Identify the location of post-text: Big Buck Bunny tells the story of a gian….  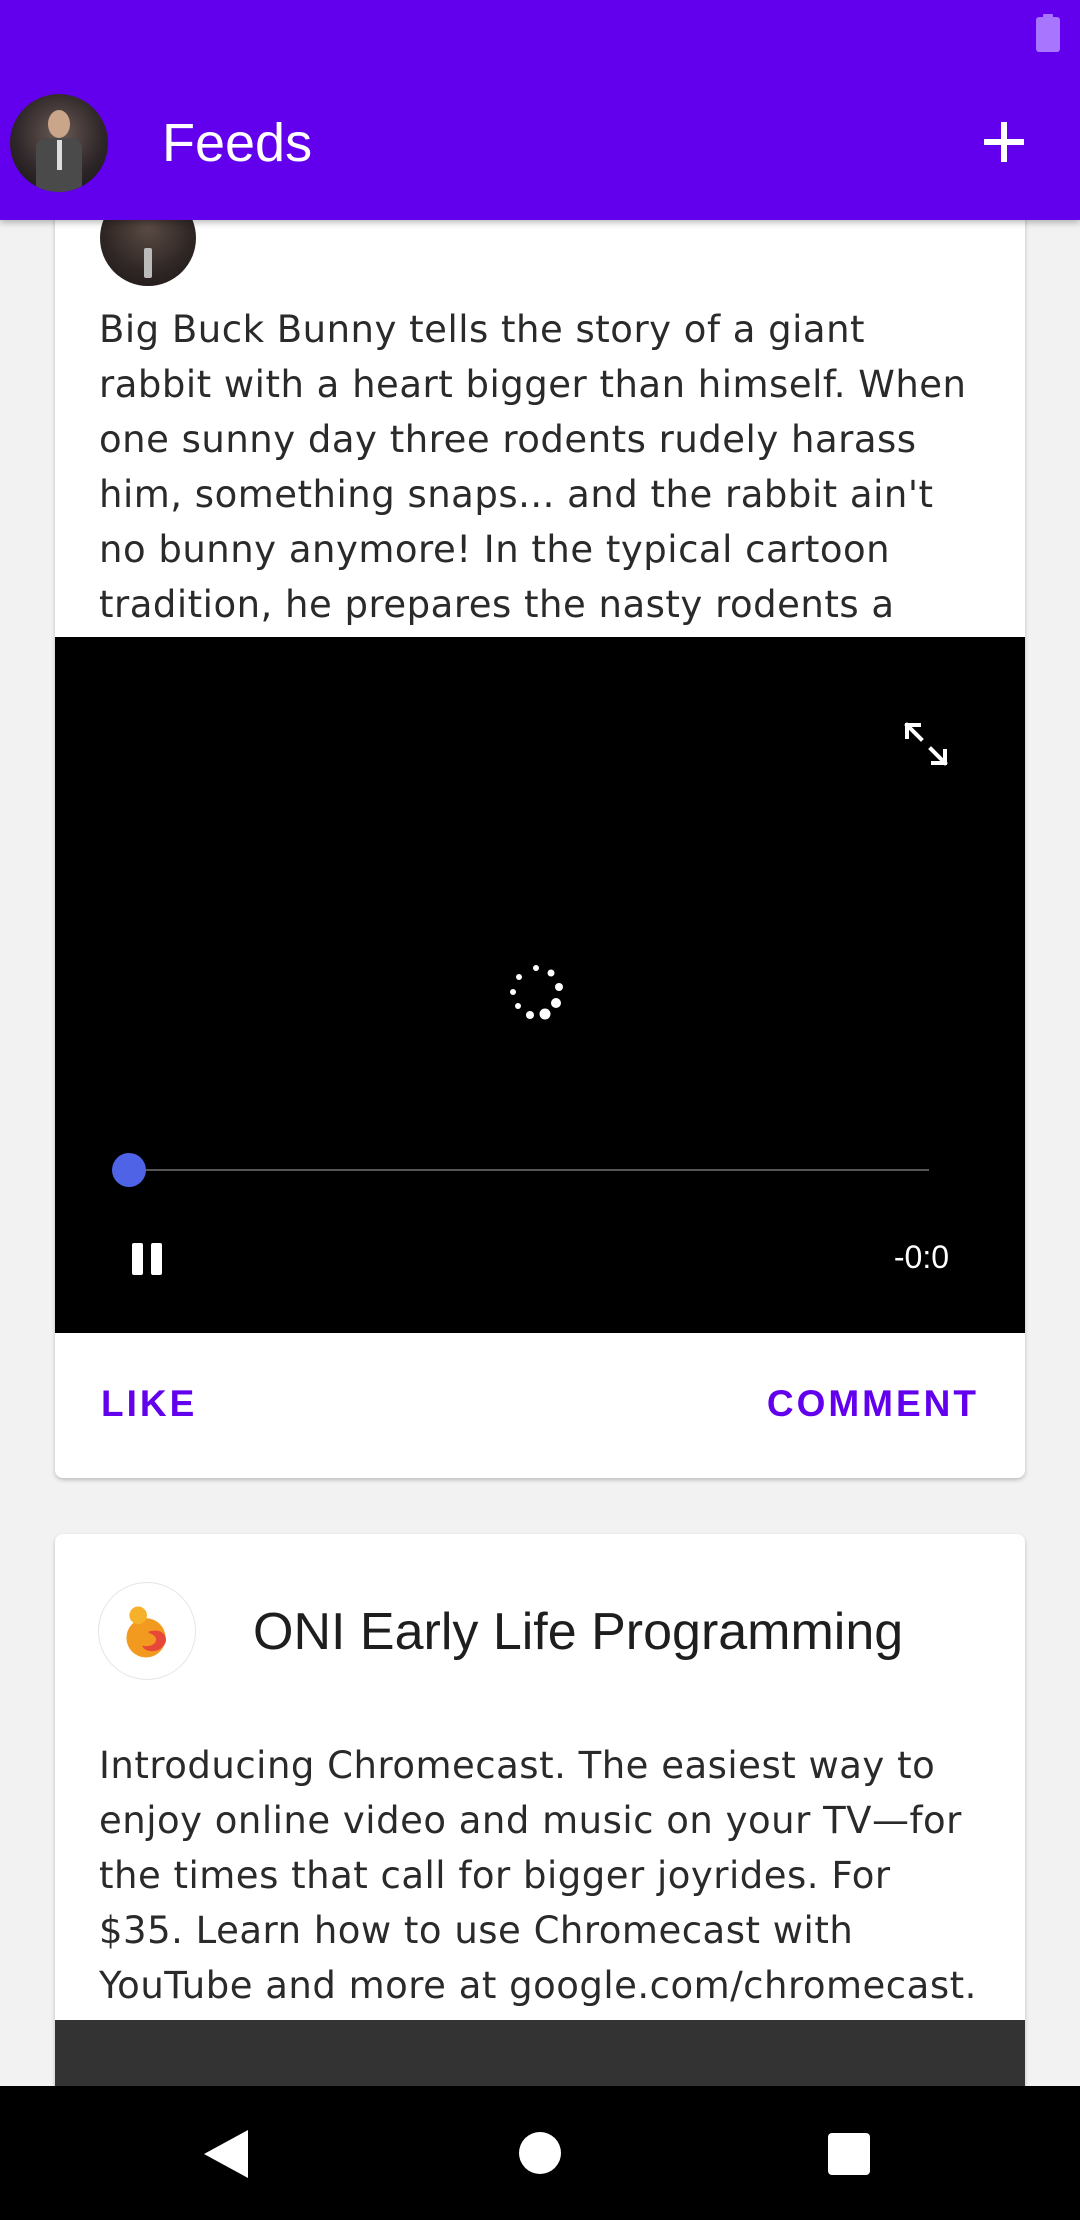
(533, 494).